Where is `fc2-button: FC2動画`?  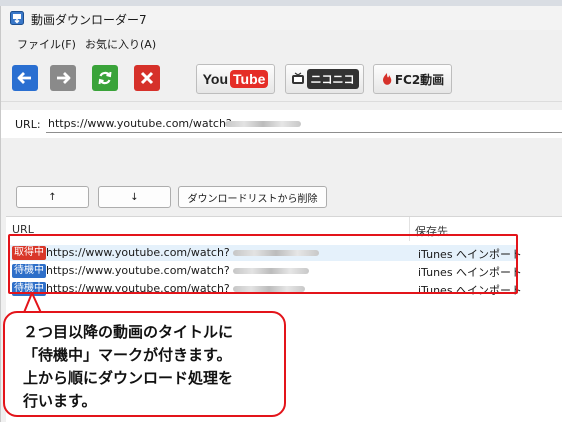 fc2-button: FC2動画 is located at coordinates (412, 79).